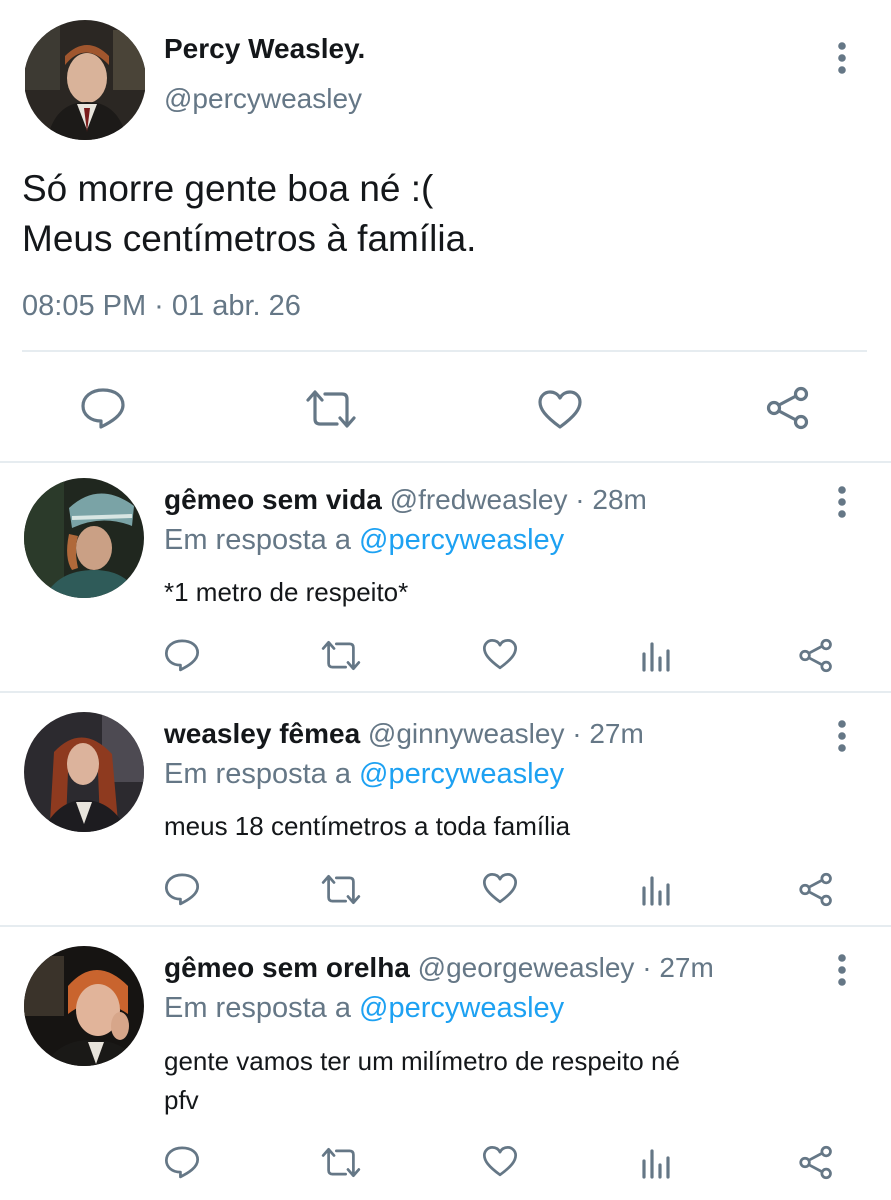  Describe the element at coordinates (479, 499) in the screenshot. I see `reply-author-handle: @fredweasley` at that location.